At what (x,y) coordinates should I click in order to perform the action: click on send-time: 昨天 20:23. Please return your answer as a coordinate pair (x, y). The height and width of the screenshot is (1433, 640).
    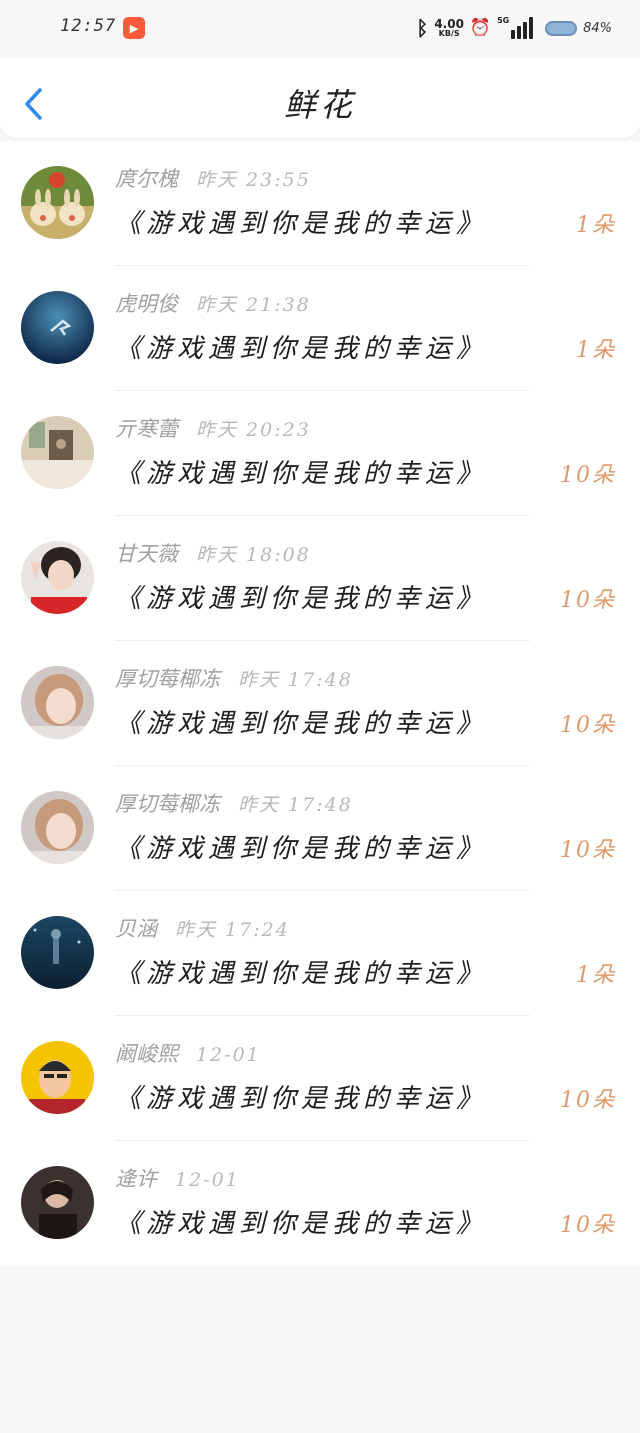
    Looking at the image, I should click on (253, 430).